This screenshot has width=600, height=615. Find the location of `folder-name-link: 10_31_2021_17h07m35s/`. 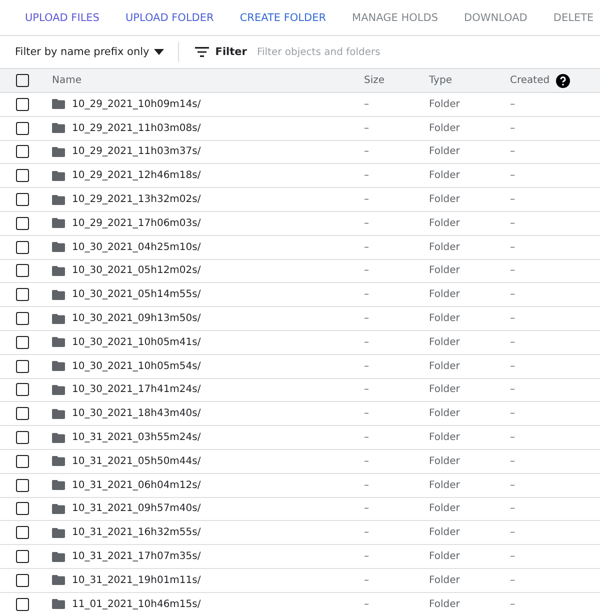

folder-name-link: 10_31_2021_17h07m35s/ is located at coordinates (136, 556).